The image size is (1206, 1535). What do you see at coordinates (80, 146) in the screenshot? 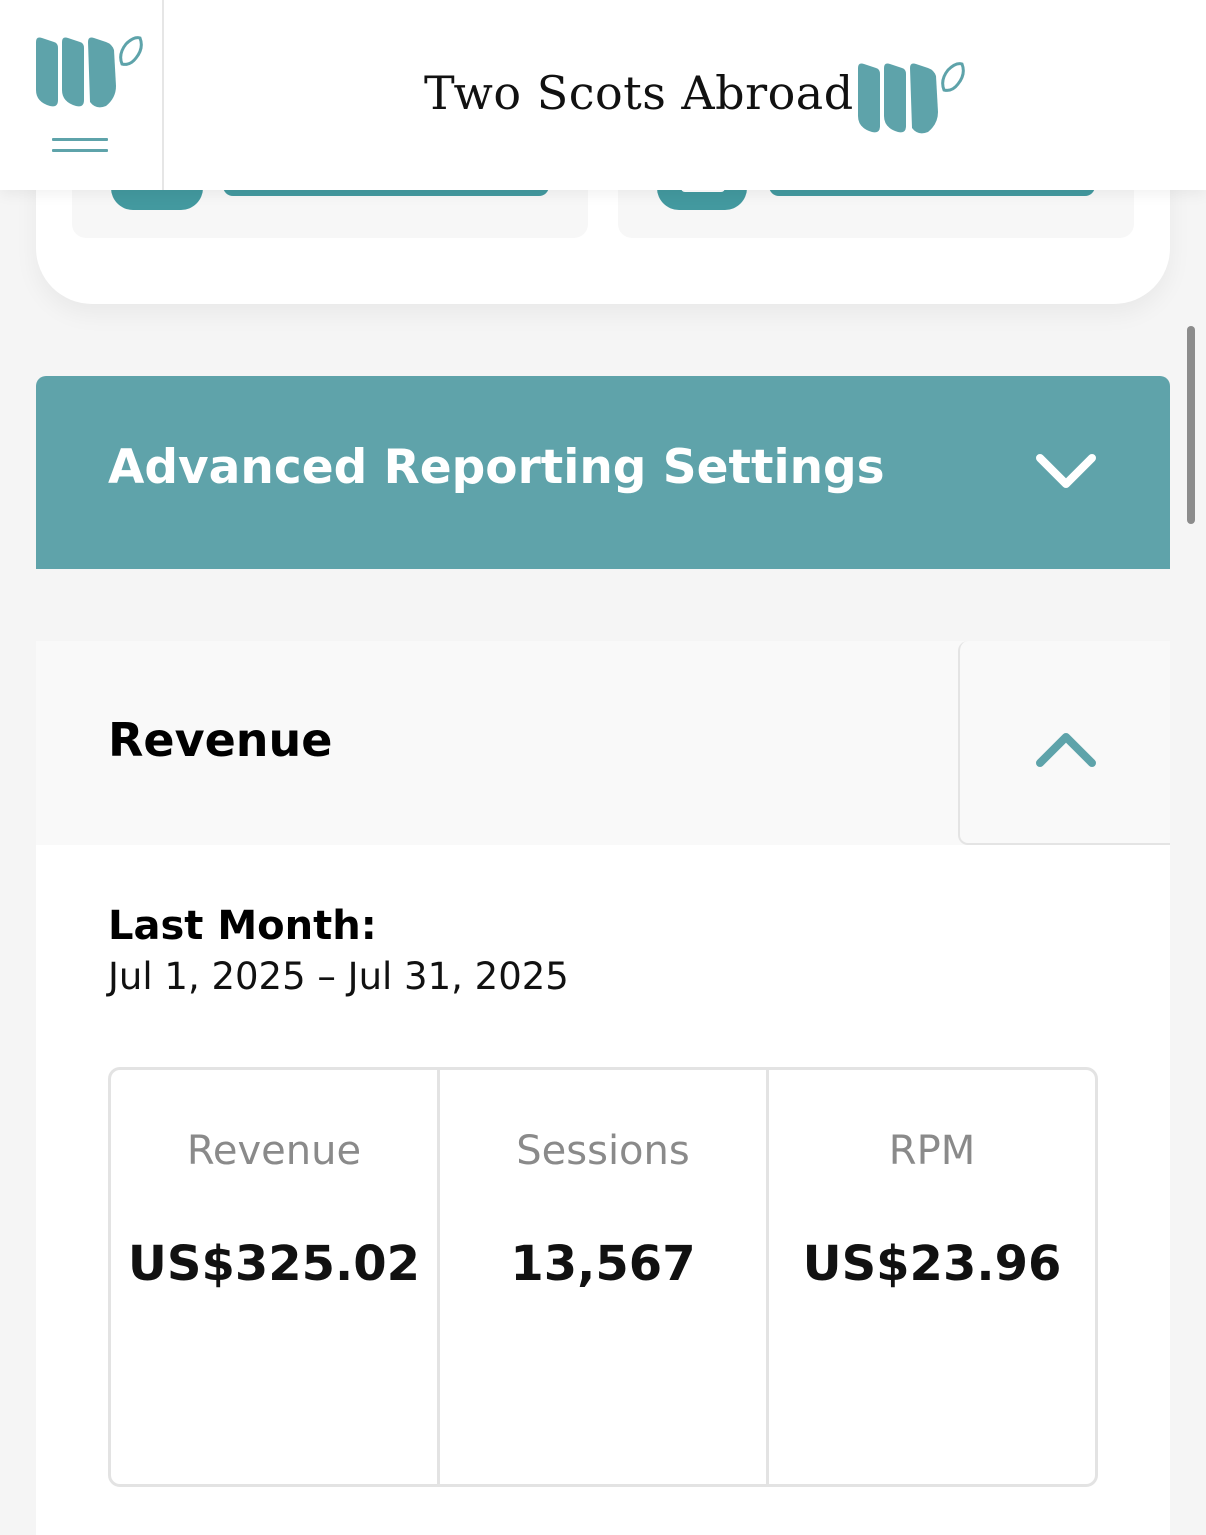
I see `hamburger-menu-icon` at bounding box center [80, 146].